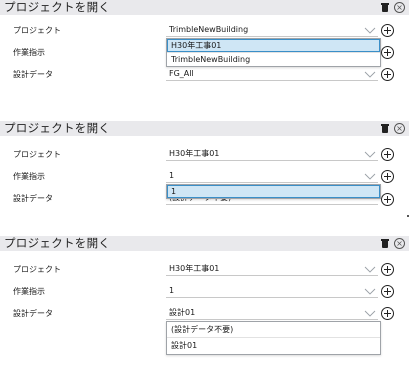 This screenshot has height=373, width=409. What do you see at coordinates (272, 74) in the screenshot?
I see `design-data-select: FG_All` at bounding box center [272, 74].